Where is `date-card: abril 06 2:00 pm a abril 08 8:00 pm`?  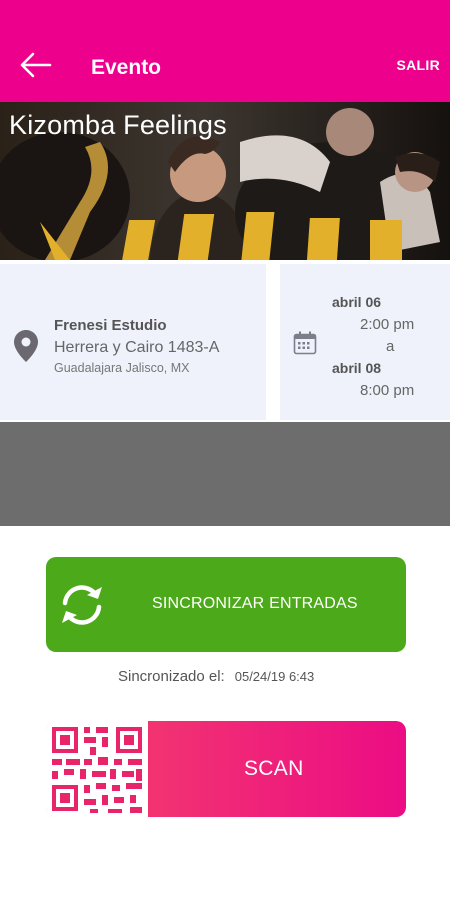 date-card: abril 06 2:00 pm a abril 08 8:00 pm is located at coordinates (365, 342).